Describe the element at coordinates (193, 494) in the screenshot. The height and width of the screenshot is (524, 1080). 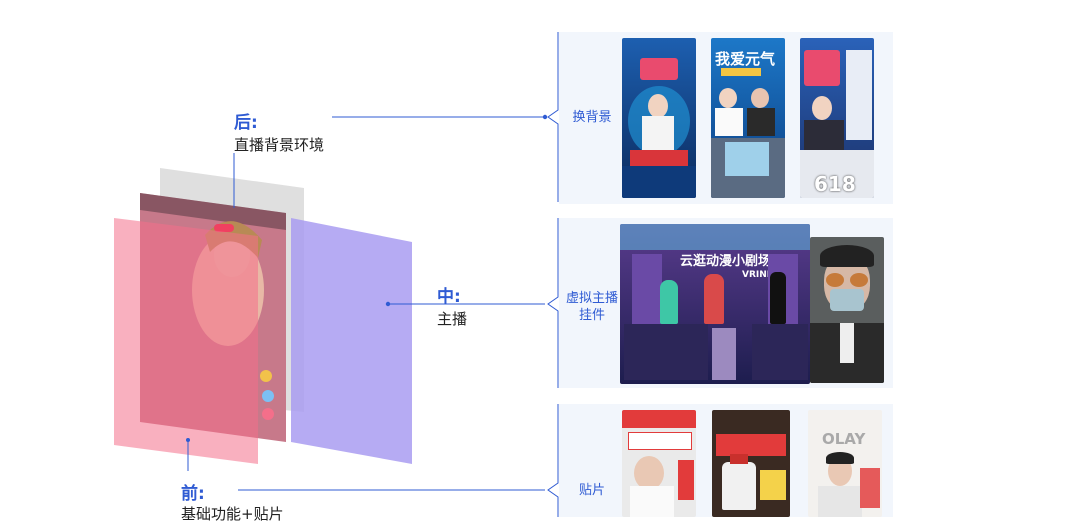
I see `front-layer-heading: 前:` at that location.